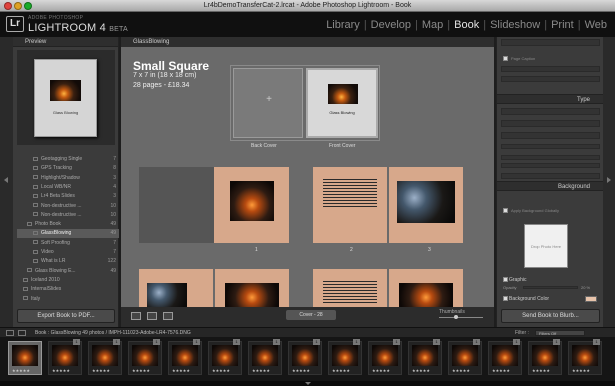 The height and width of the screenshot is (386, 615). Describe the element at coordinates (560, 333) in the screenshot. I see `filter-select: Filters Off` at that location.